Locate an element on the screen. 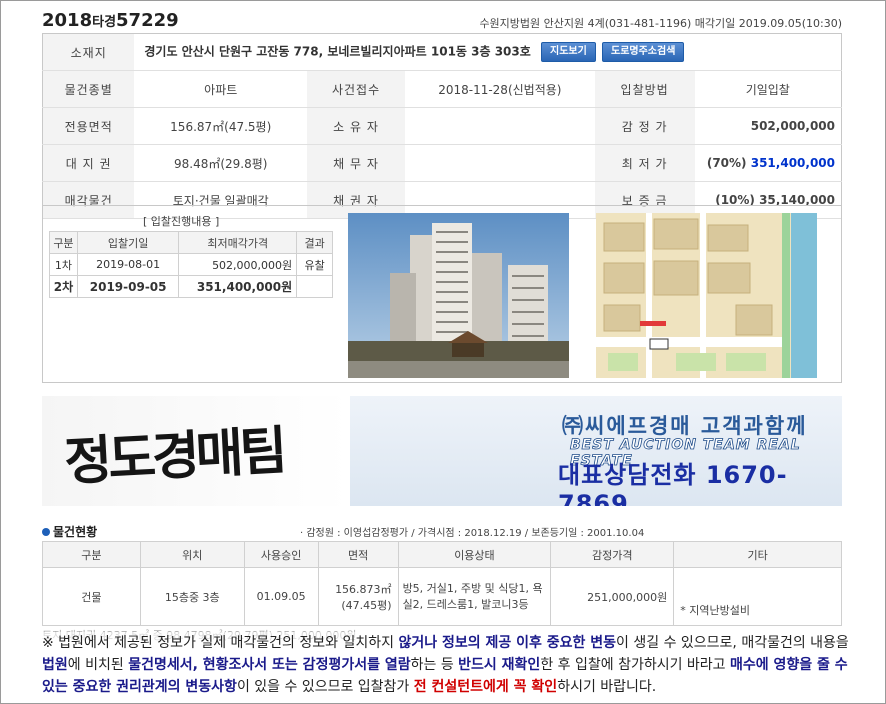 The image size is (886, 704). status-col-area: 면적 is located at coordinates (358, 554).